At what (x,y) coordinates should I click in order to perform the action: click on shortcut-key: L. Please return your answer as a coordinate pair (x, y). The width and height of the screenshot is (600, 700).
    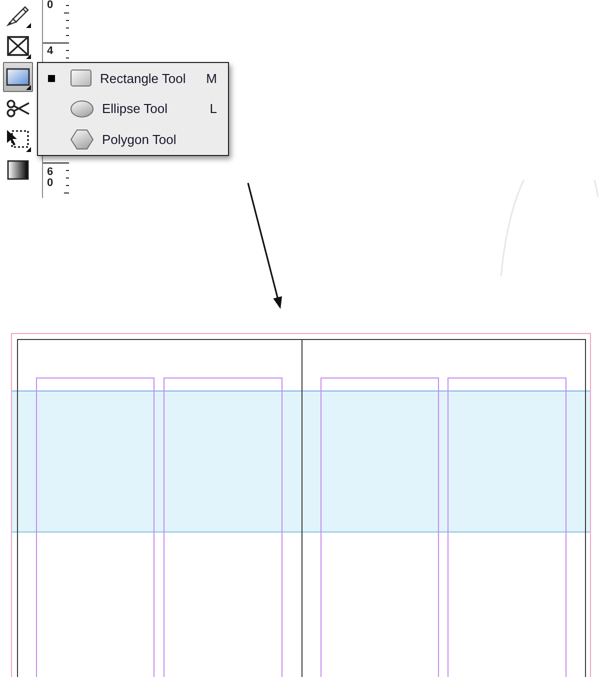
    Looking at the image, I should click on (213, 108).